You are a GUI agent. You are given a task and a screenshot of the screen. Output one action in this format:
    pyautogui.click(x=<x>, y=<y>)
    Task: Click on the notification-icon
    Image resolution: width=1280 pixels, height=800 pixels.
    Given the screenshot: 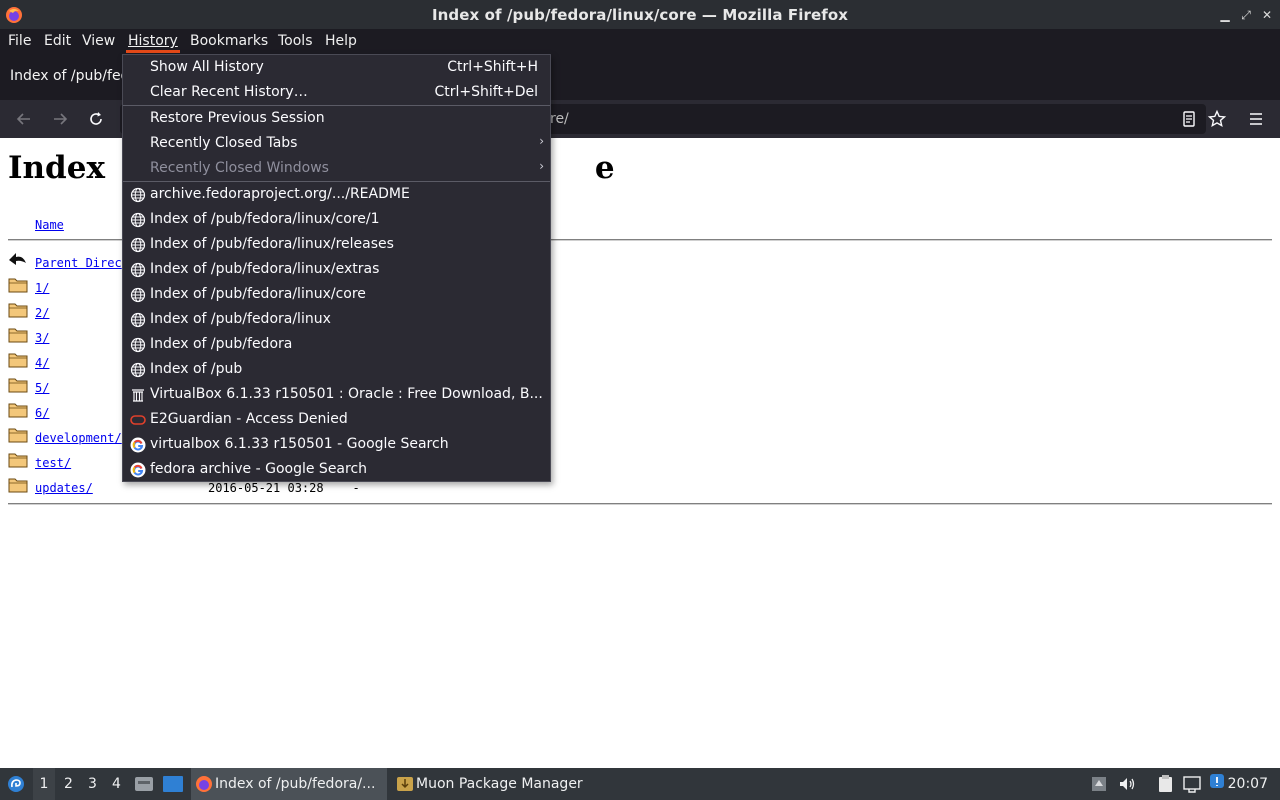 What is the action you would take?
    pyautogui.click(x=1217, y=782)
    